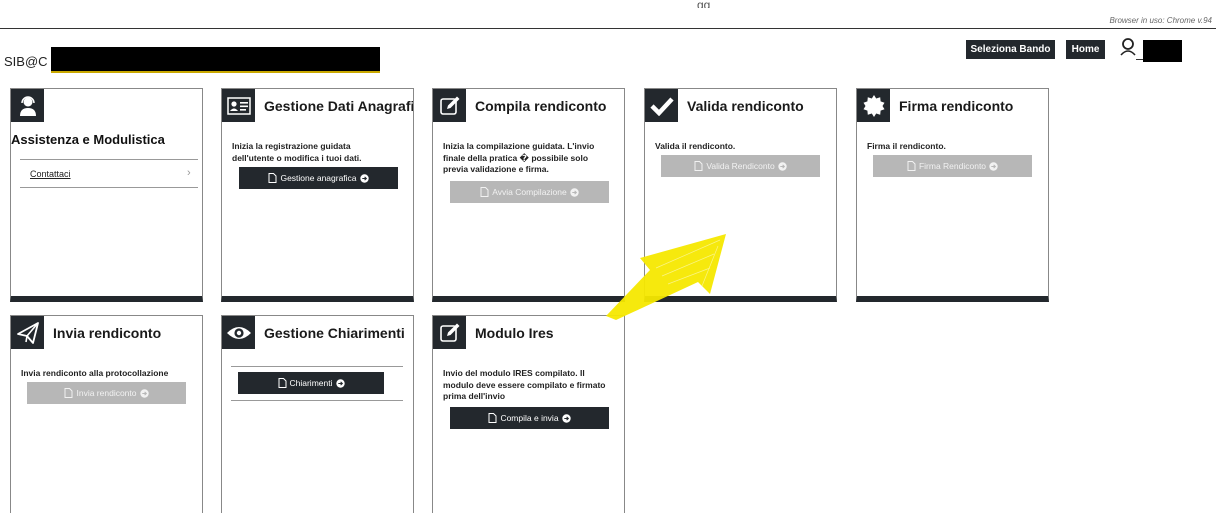 This screenshot has width=1216, height=513. I want to click on card-title: Invia rendiconto, so click(107, 333).